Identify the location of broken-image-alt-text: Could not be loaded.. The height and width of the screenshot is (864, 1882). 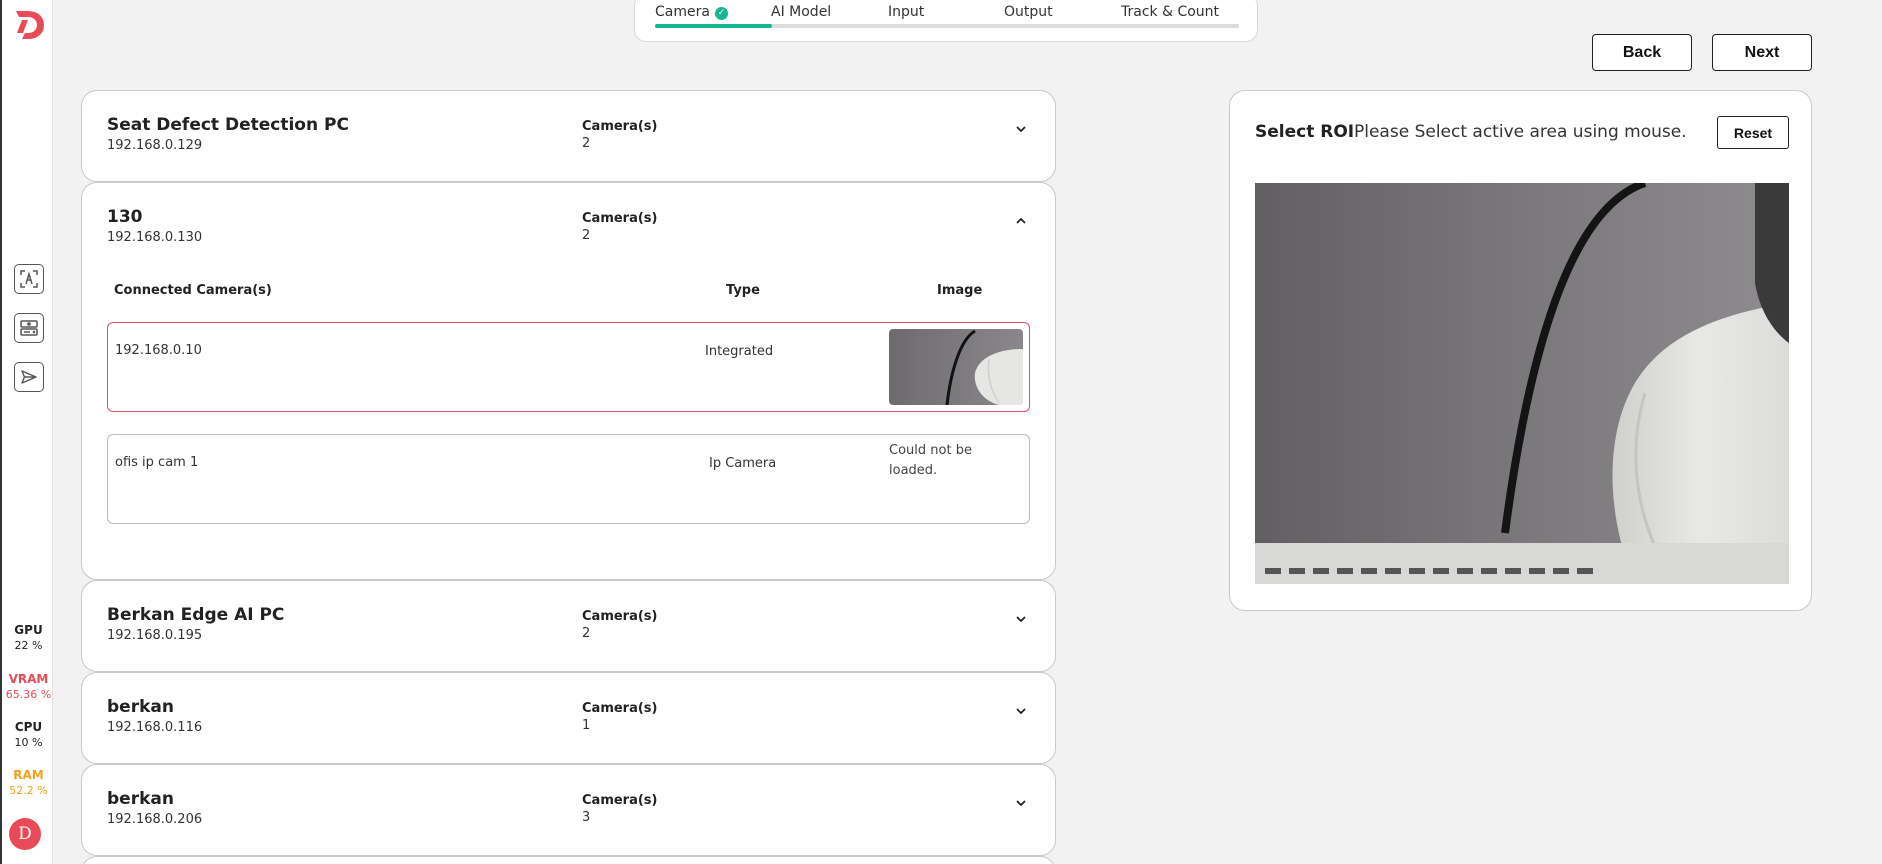
(949, 461).